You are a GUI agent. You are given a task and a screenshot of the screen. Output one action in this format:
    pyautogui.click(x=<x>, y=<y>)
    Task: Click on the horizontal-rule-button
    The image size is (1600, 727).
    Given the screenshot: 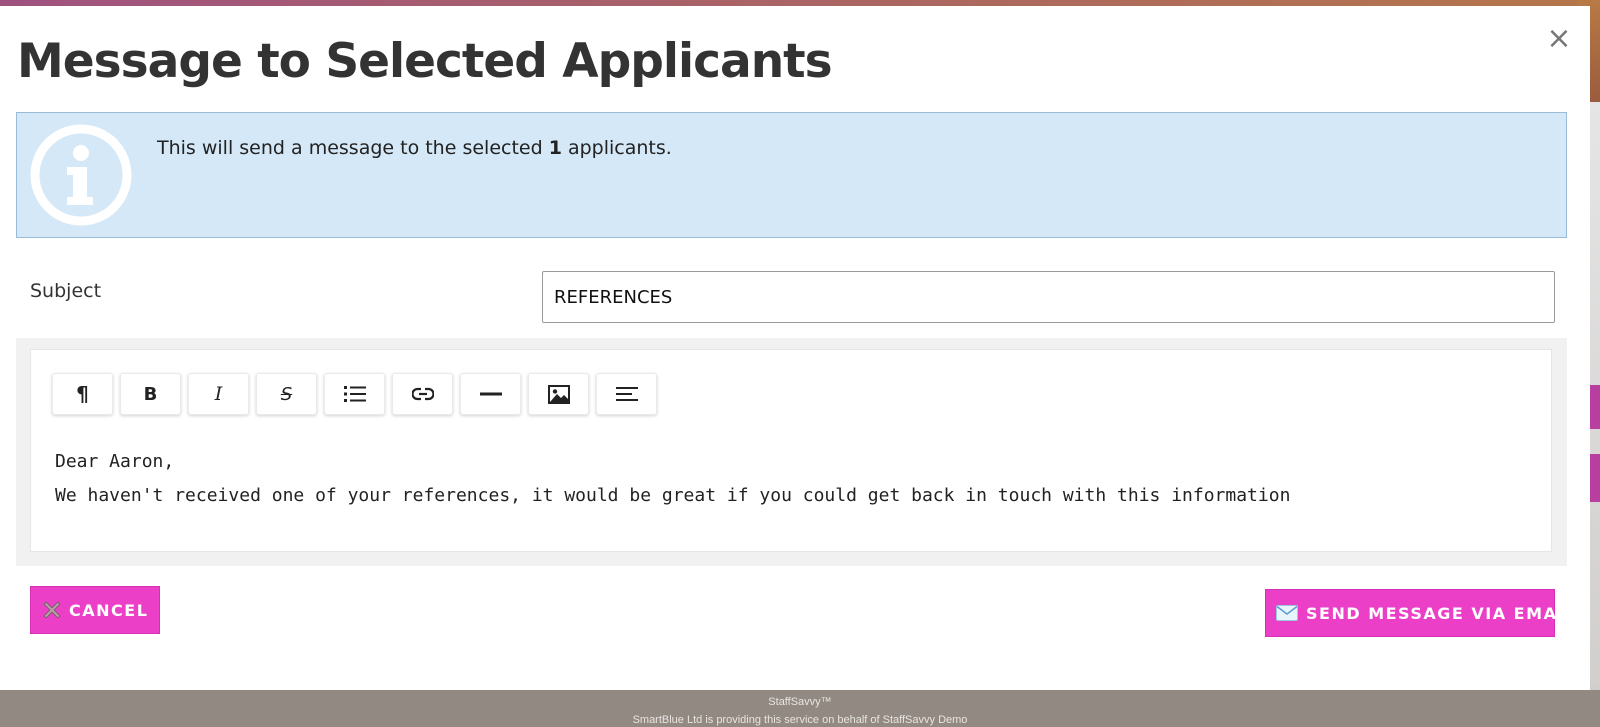 What is the action you would take?
    pyautogui.click(x=490, y=394)
    